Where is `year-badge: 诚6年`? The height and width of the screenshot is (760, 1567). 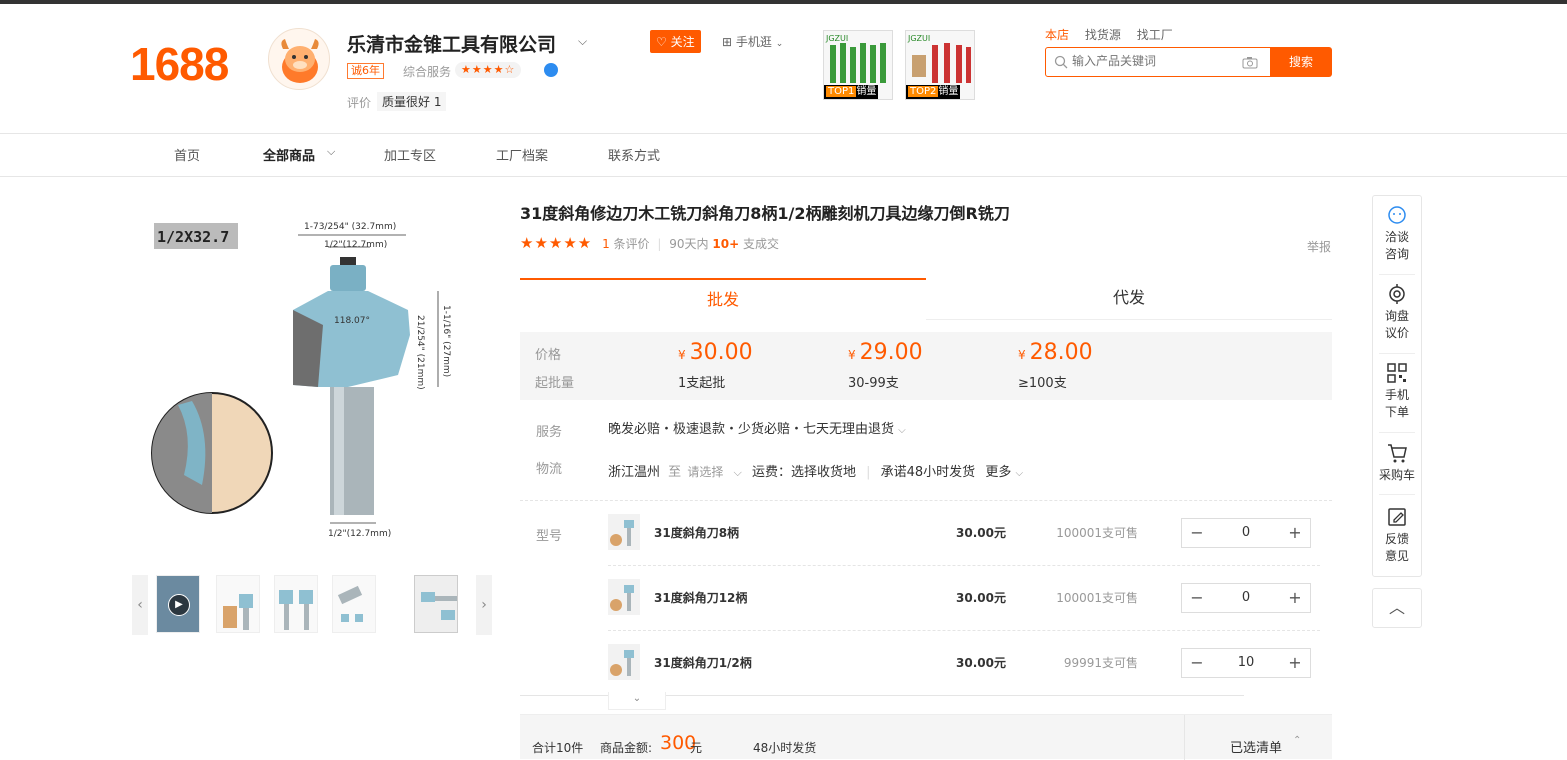 year-badge: 诚6年 is located at coordinates (365, 71).